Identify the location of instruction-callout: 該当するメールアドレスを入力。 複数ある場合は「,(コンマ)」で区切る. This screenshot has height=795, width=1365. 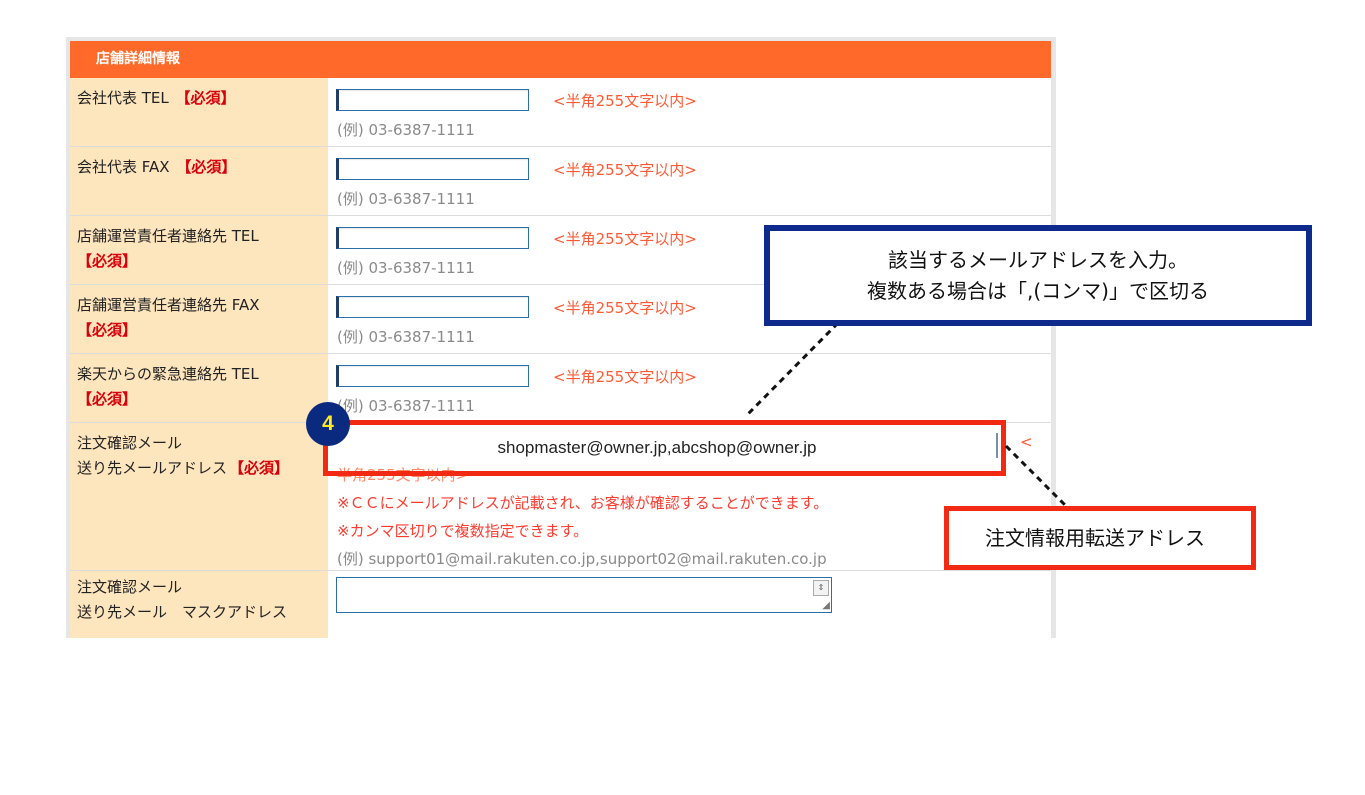
(1038, 275).